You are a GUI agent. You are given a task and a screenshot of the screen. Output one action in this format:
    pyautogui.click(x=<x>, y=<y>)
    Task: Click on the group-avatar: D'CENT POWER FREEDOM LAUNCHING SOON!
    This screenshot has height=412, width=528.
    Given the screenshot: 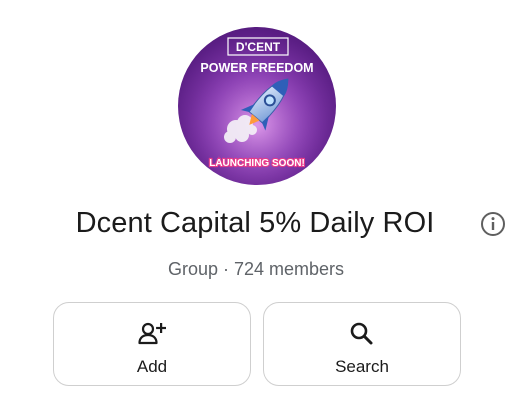 What is the action you would take?
    pyautogui.click(x=257, y=106)
    